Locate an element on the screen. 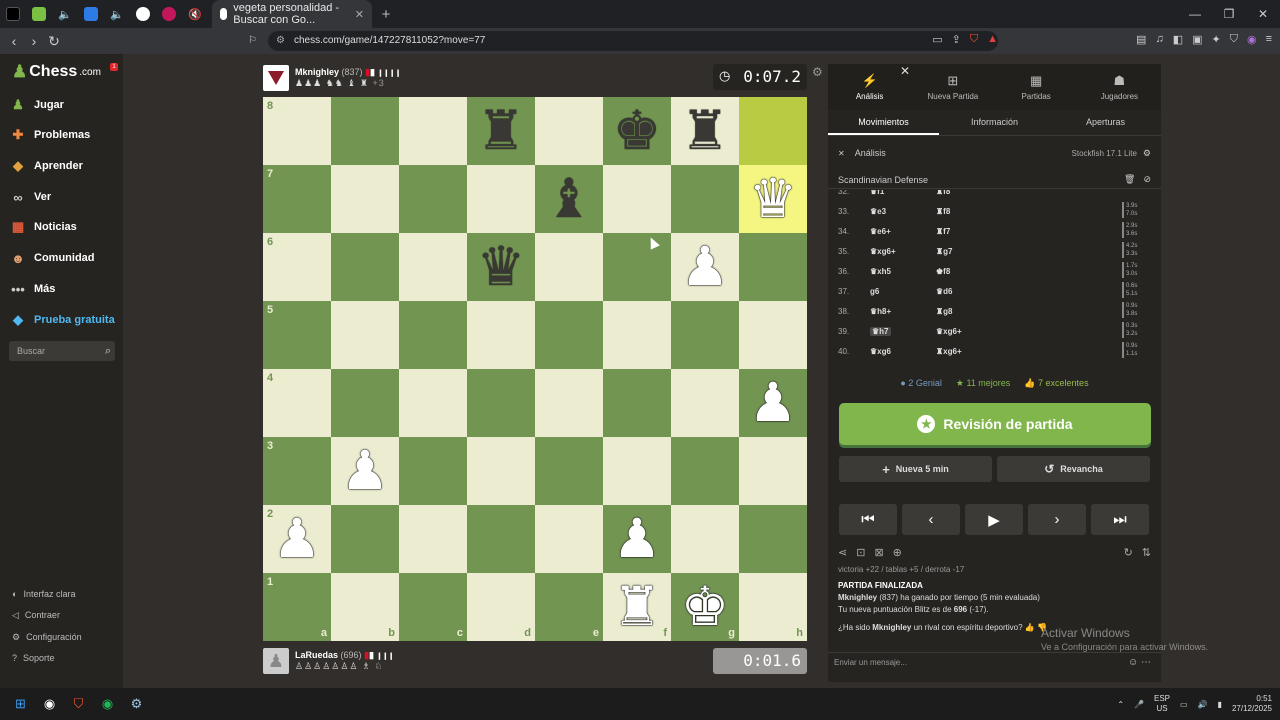  square-g8: ♜ is located at coordinates (705, 131).